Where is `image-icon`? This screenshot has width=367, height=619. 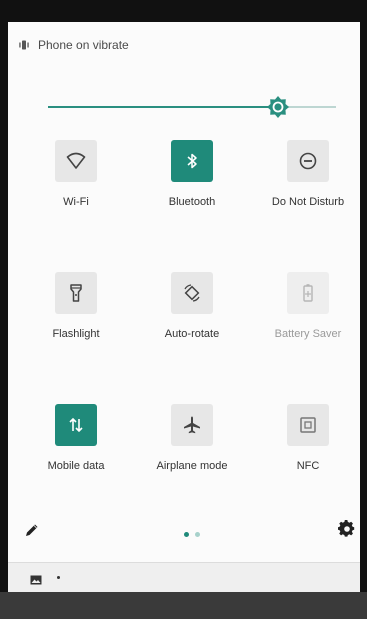
image-icon is located at coordinates (36, 581).